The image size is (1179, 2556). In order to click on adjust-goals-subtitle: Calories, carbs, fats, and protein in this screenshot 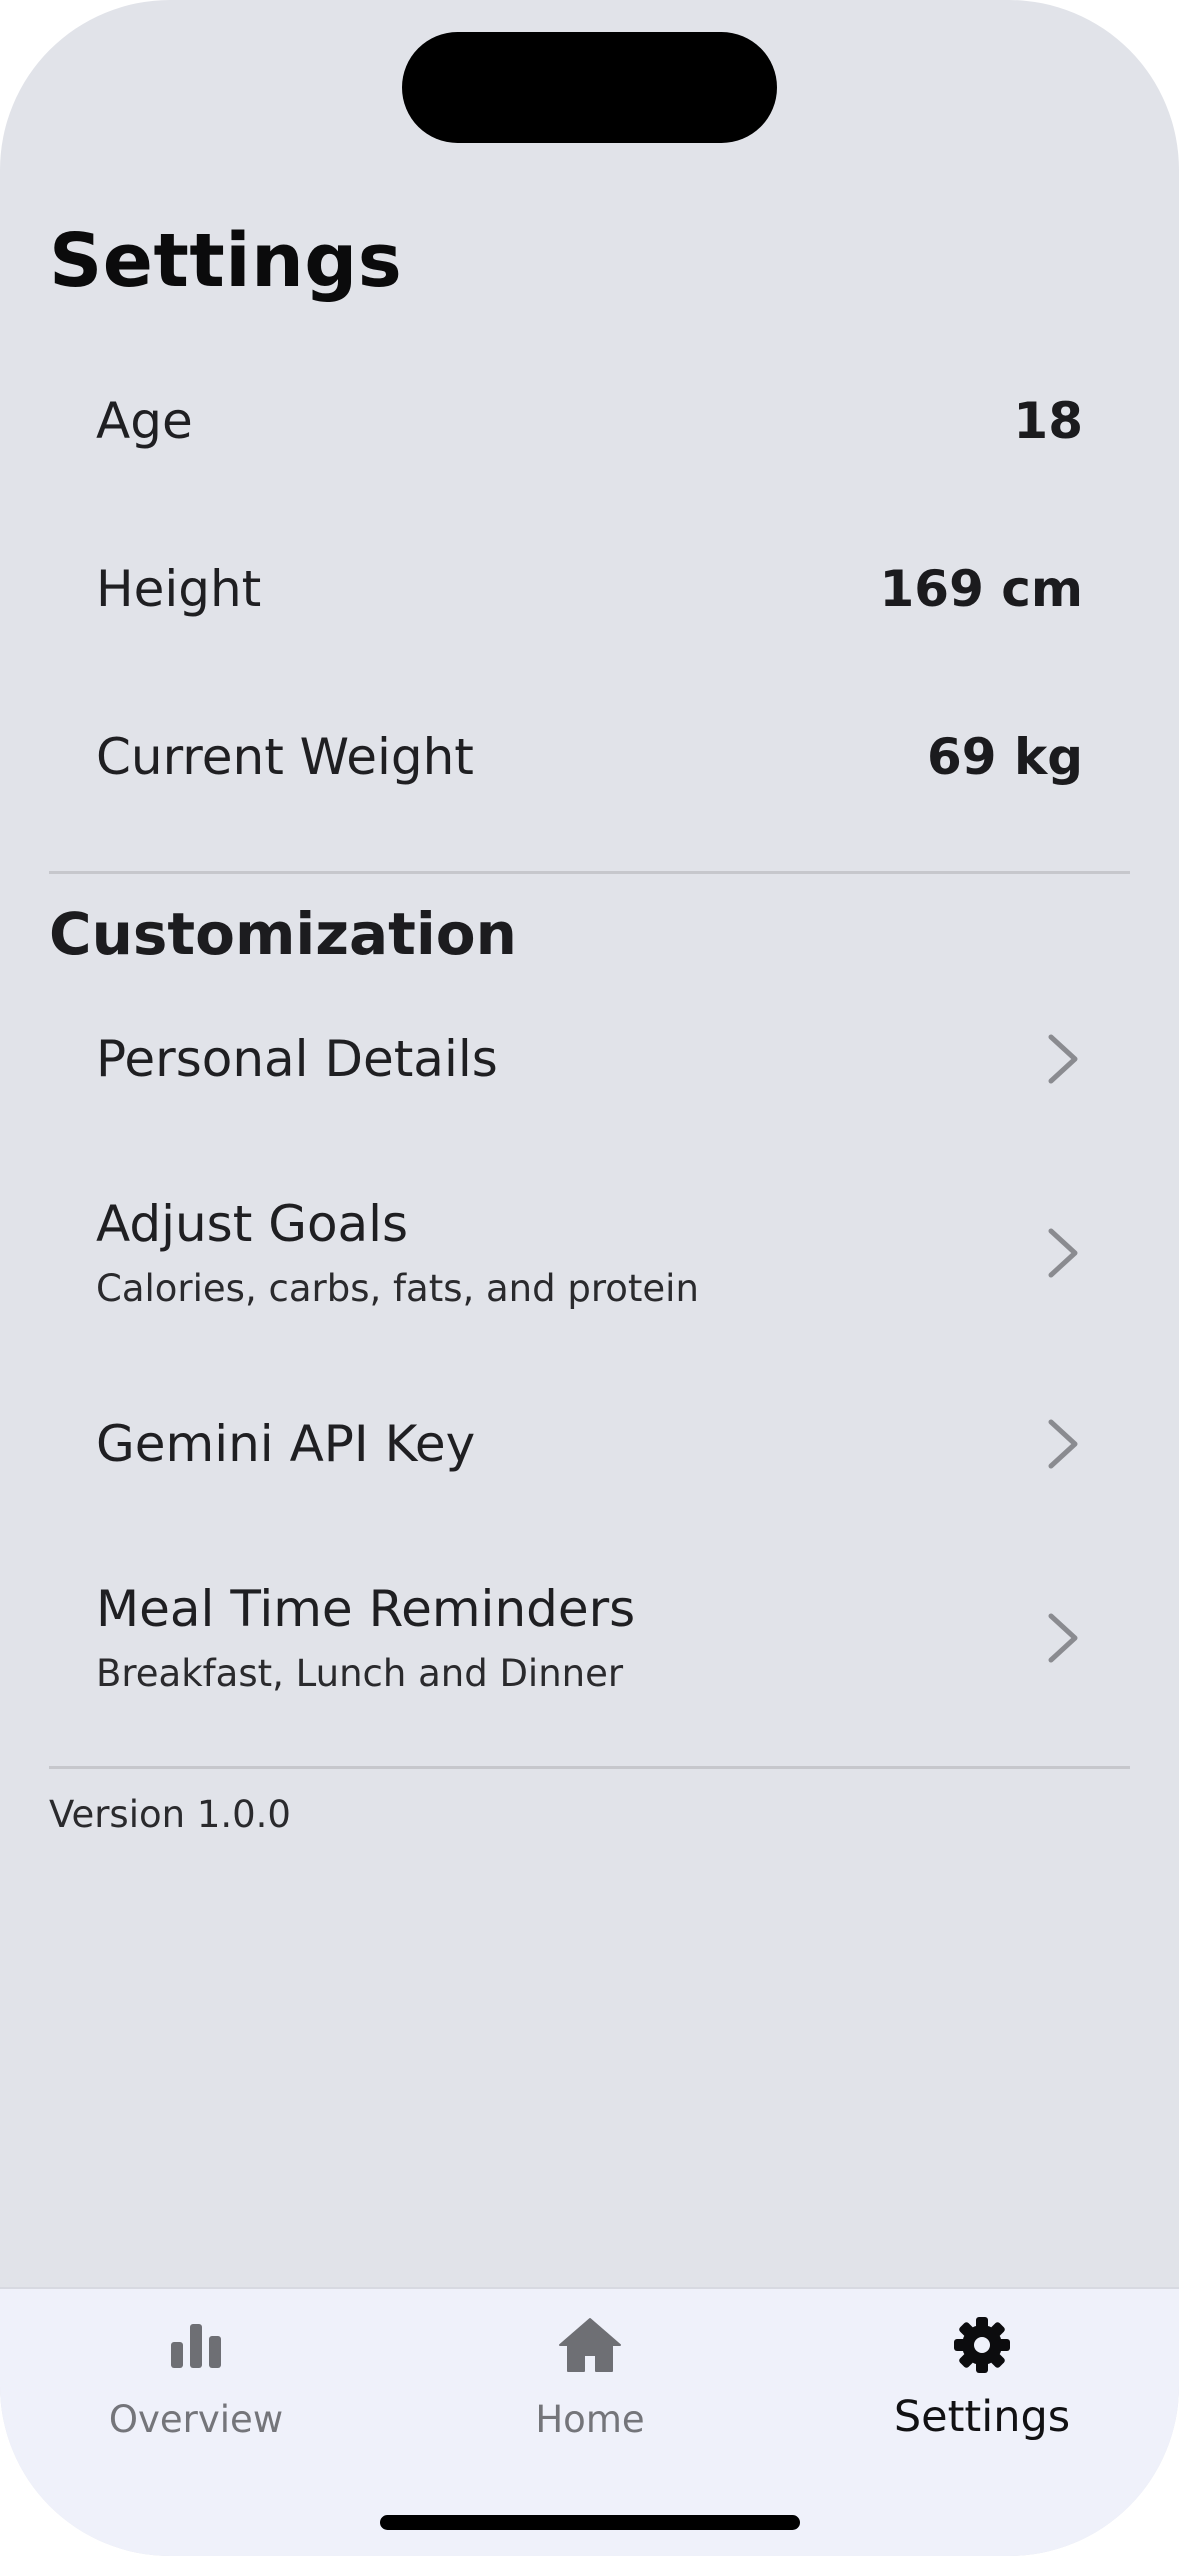, I will do `click(397, 1288)`.